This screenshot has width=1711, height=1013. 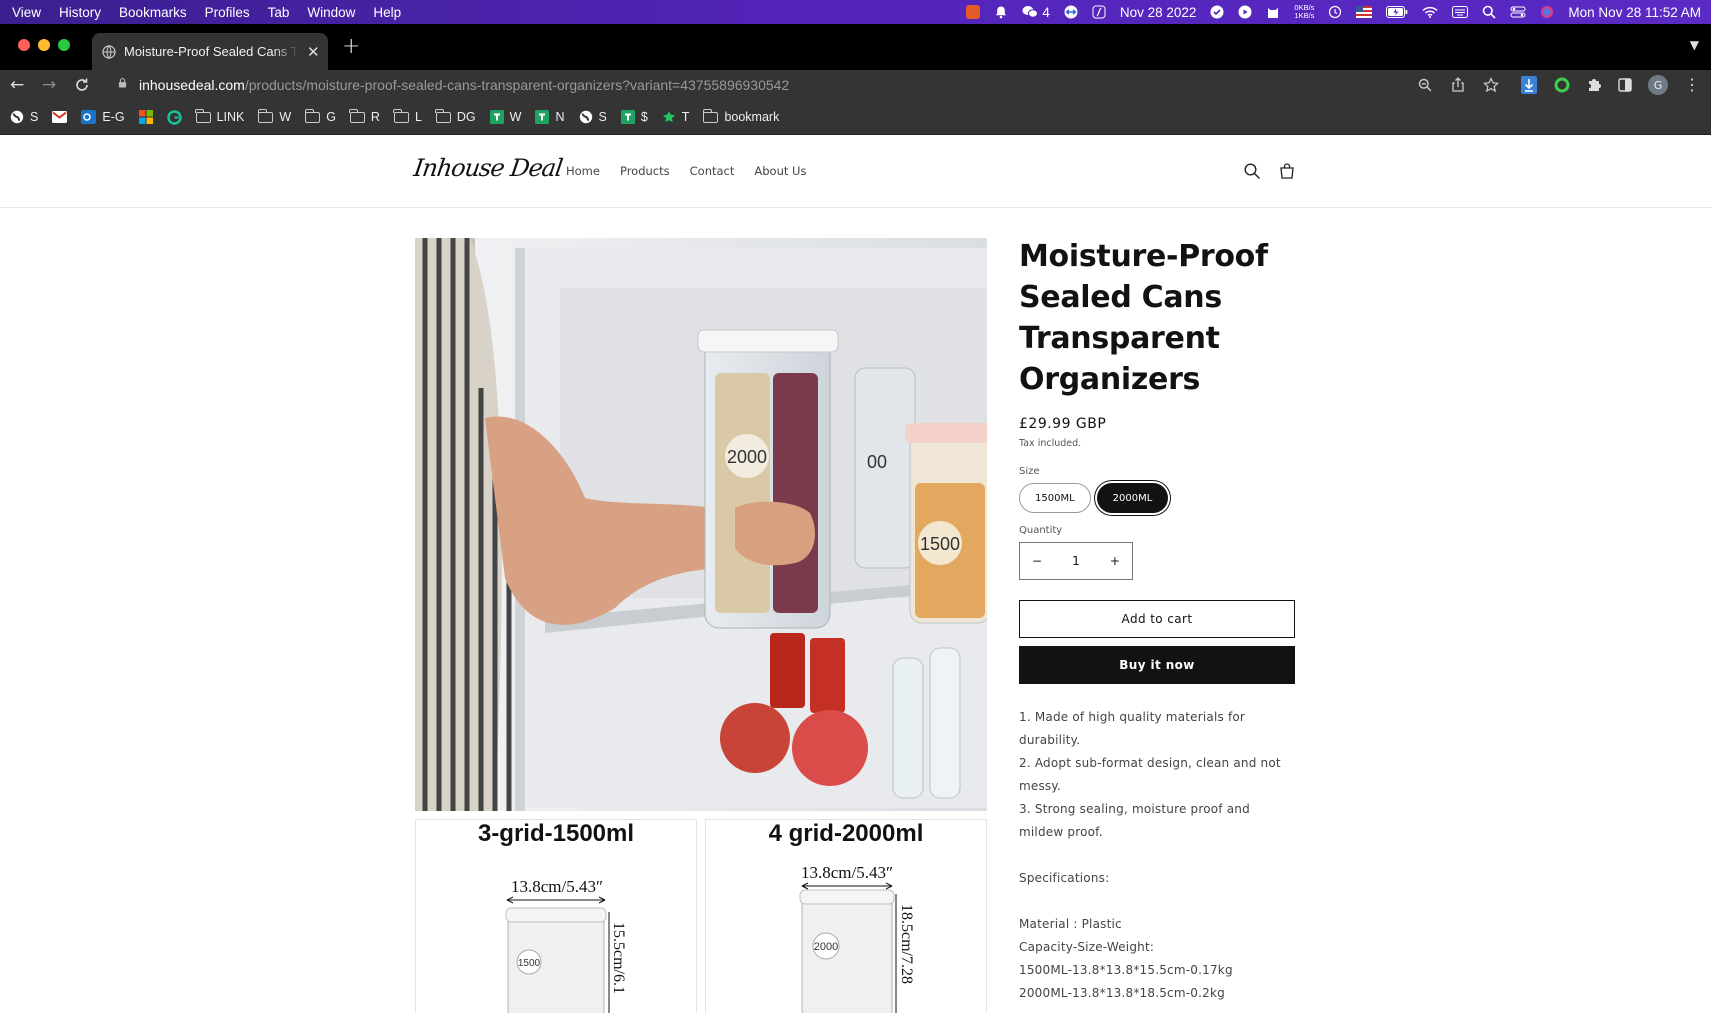 What do you see at coordinates (1158, 12) in the screenshot?
I see `date-widget: Nov 28 2022` at bounding box center [1158, 12].